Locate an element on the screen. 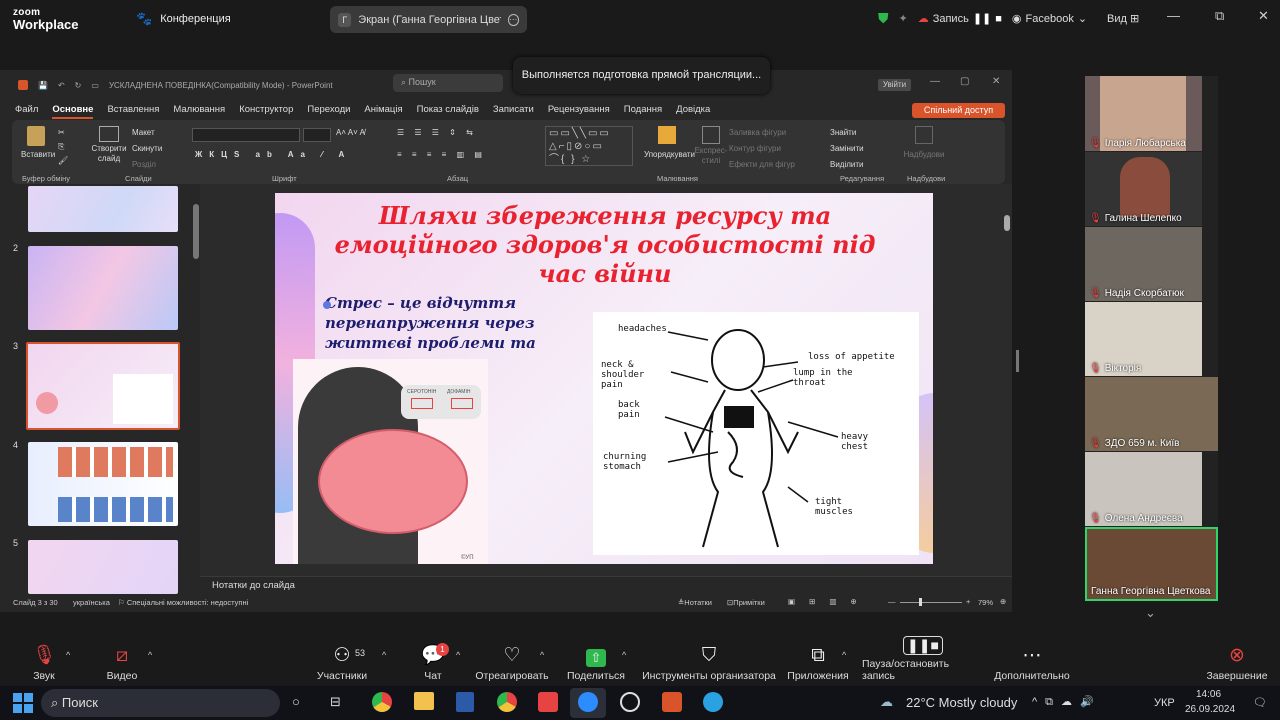 The width and height of the screenshot is (1280, 720). view-buttons: ▣⊞▥⊕ is located at coordinates (829, 601).